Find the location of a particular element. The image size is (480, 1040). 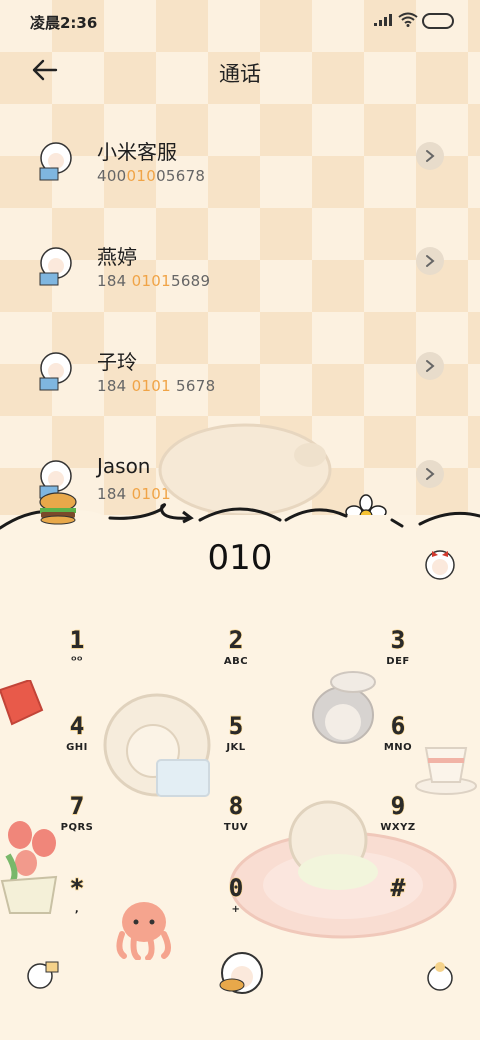

dial-key: 8 TUV is located at coordinates (236, 826).